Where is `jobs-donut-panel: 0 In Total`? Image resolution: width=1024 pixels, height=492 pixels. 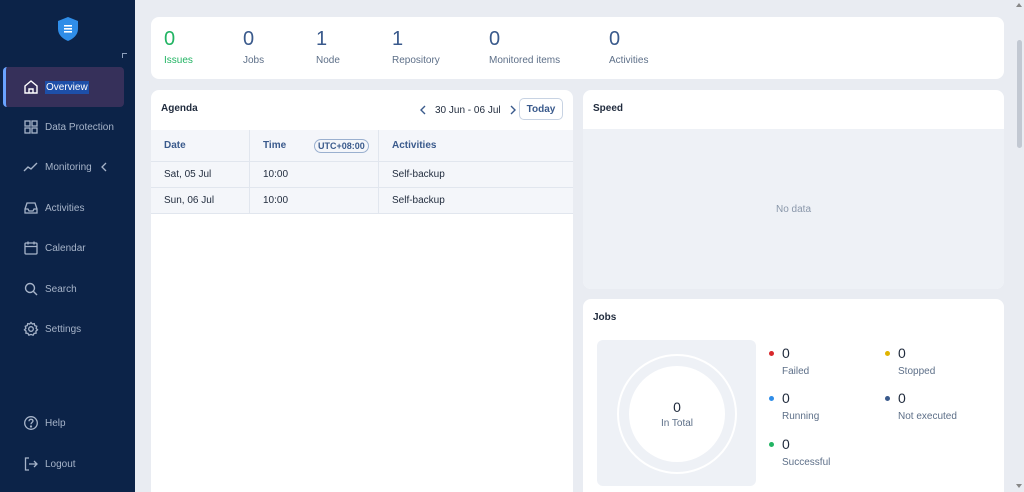 jobs-donut-panel: 0 In Total is located at coordinates (676, 413).